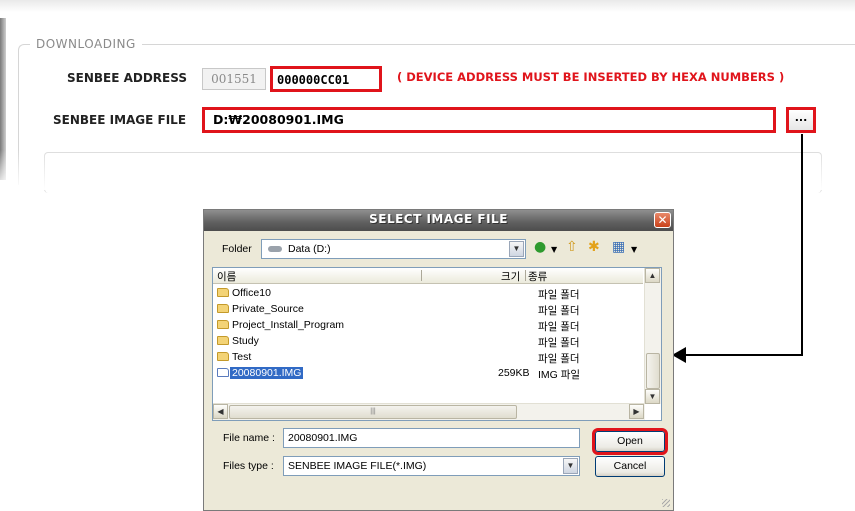  Describe the element at coordinates (249, 438) in the screenshot. I see `file-name-label: File name :` at that location.